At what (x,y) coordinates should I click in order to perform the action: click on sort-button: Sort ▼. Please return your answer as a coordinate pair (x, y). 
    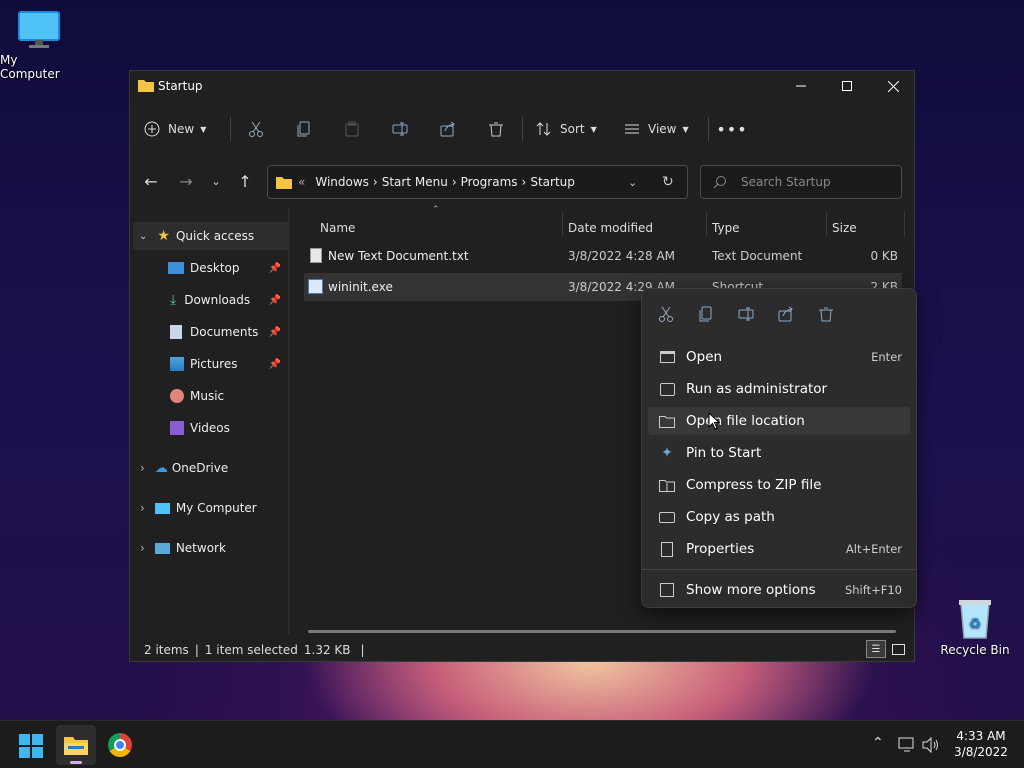
    Looking at the image, I should click on (570, 129).